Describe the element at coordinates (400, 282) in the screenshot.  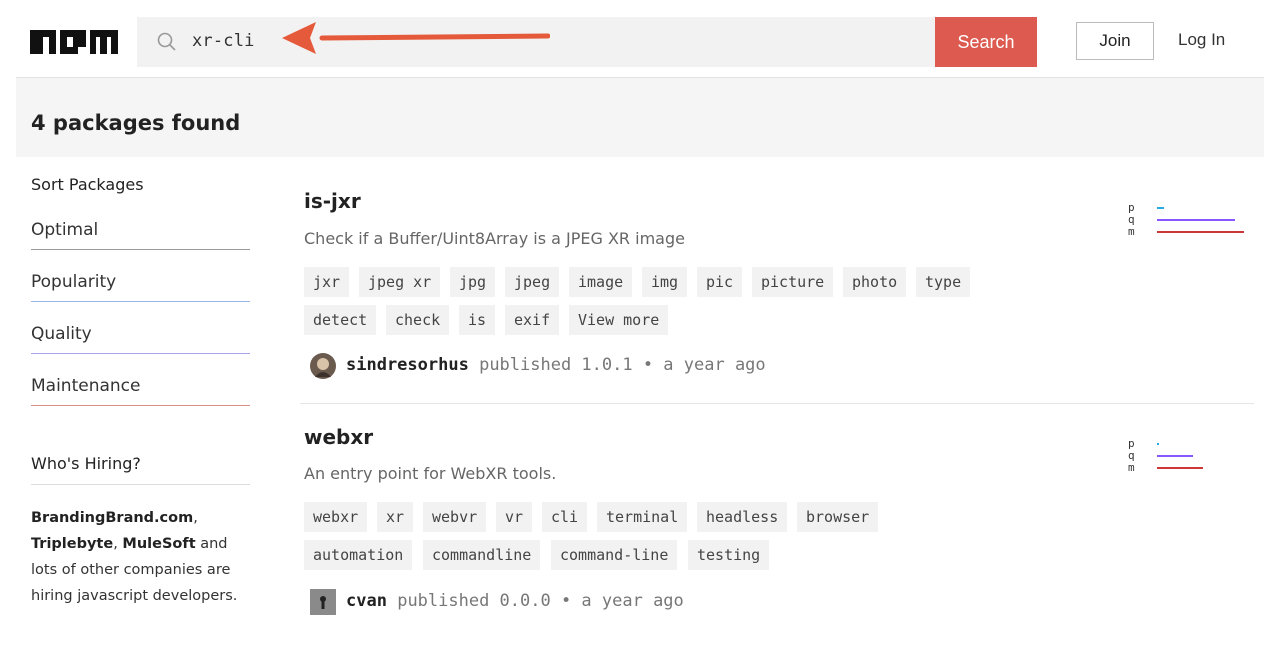
I see `keyword-tag: jpeg xr` at that location.